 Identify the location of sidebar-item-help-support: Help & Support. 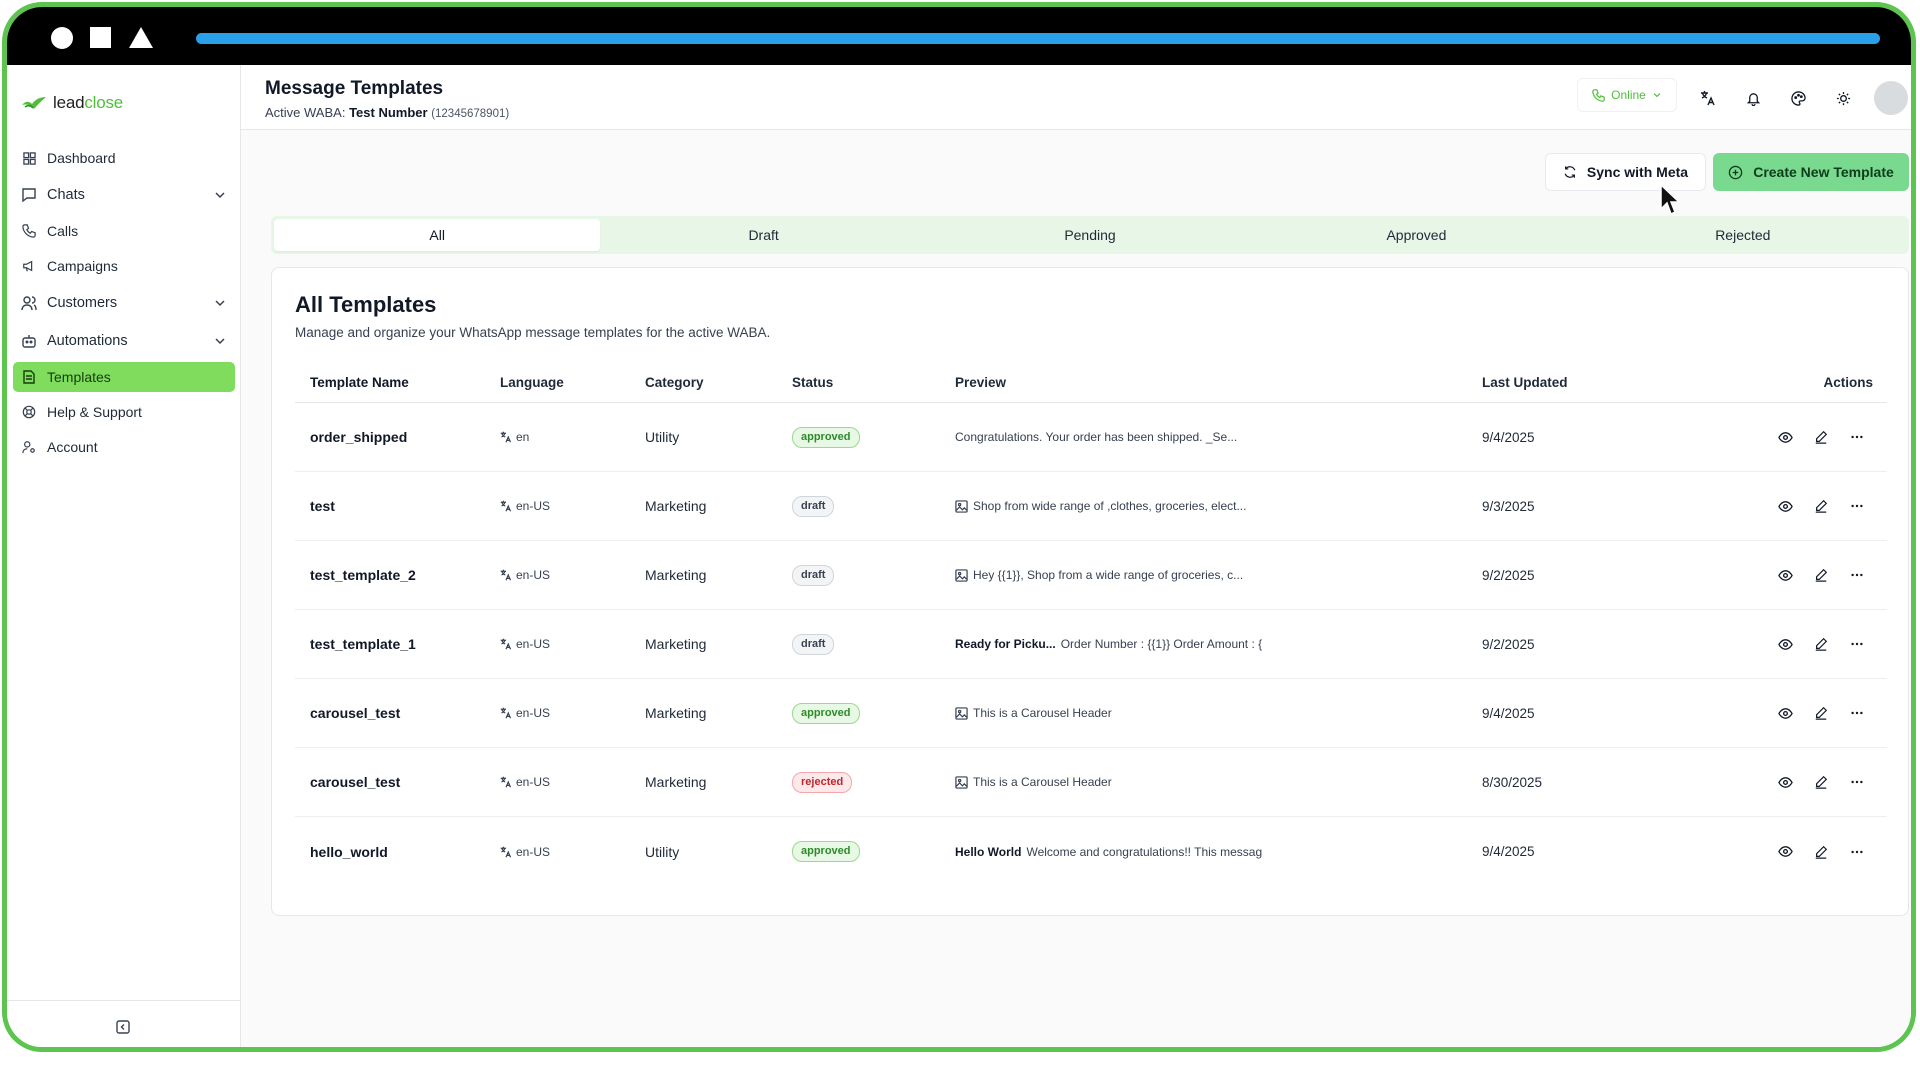
(124, 412).